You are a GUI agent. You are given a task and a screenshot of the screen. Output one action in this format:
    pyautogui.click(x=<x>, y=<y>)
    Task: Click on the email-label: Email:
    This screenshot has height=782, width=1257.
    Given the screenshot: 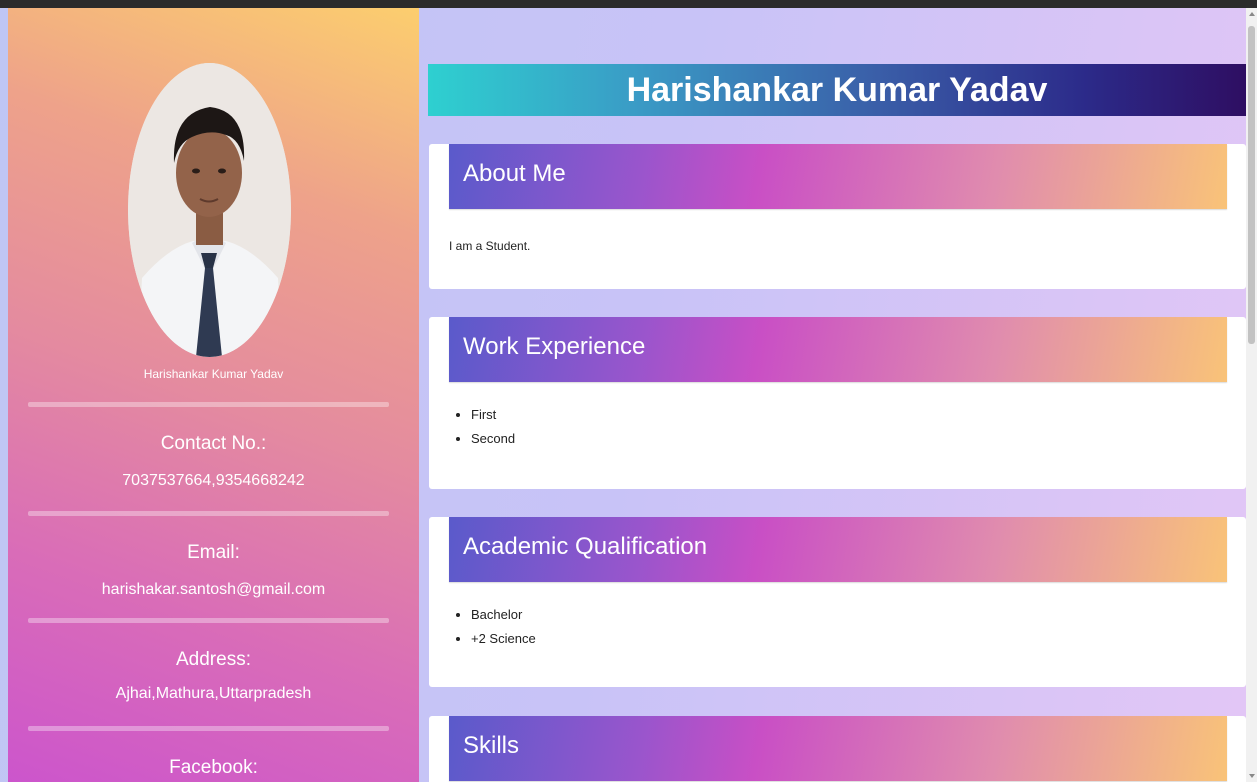 What is the action you would take?
    pyautogui.click(x=213, y=552)
    